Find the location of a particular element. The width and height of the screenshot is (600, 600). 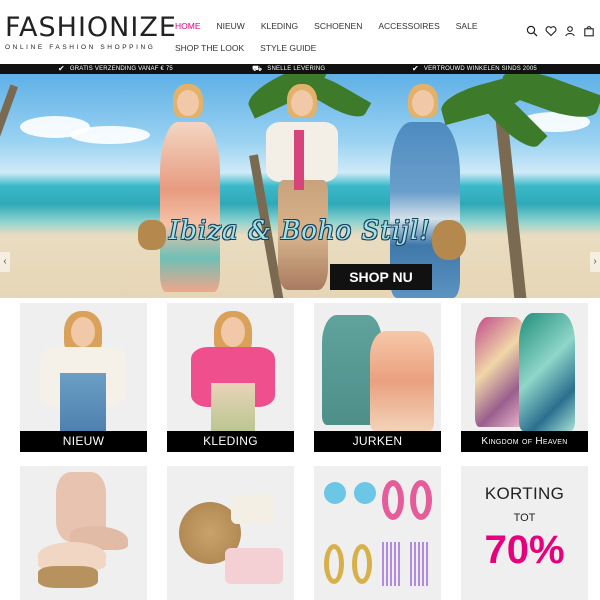

usp-item-free-shipping: ✔ GRATIS VERZENDING vanaf € 75 is located at coordinates (115, 69).